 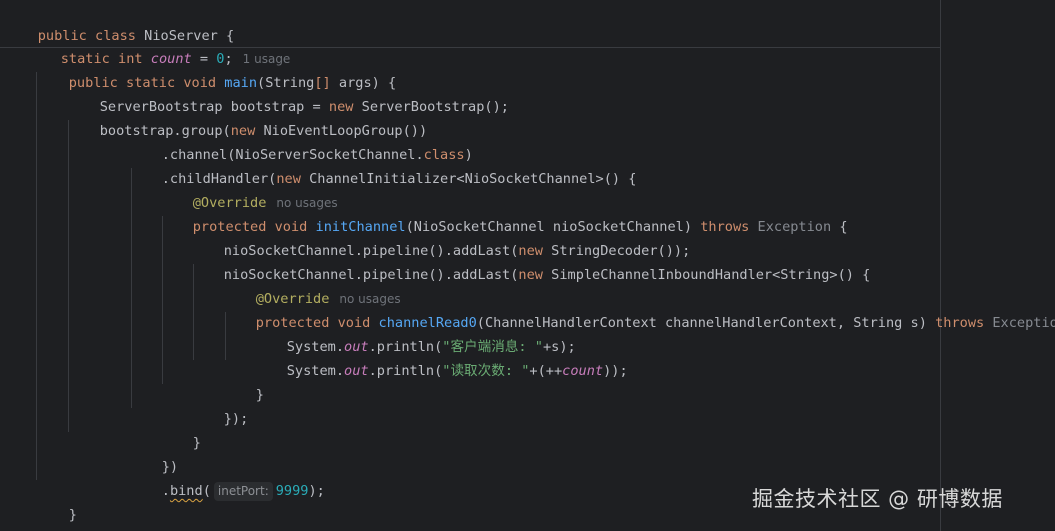 I want to click on code-line-group-call: bootstrap.group(new NioEventLoopGroup()), so click(x=247, y=117).